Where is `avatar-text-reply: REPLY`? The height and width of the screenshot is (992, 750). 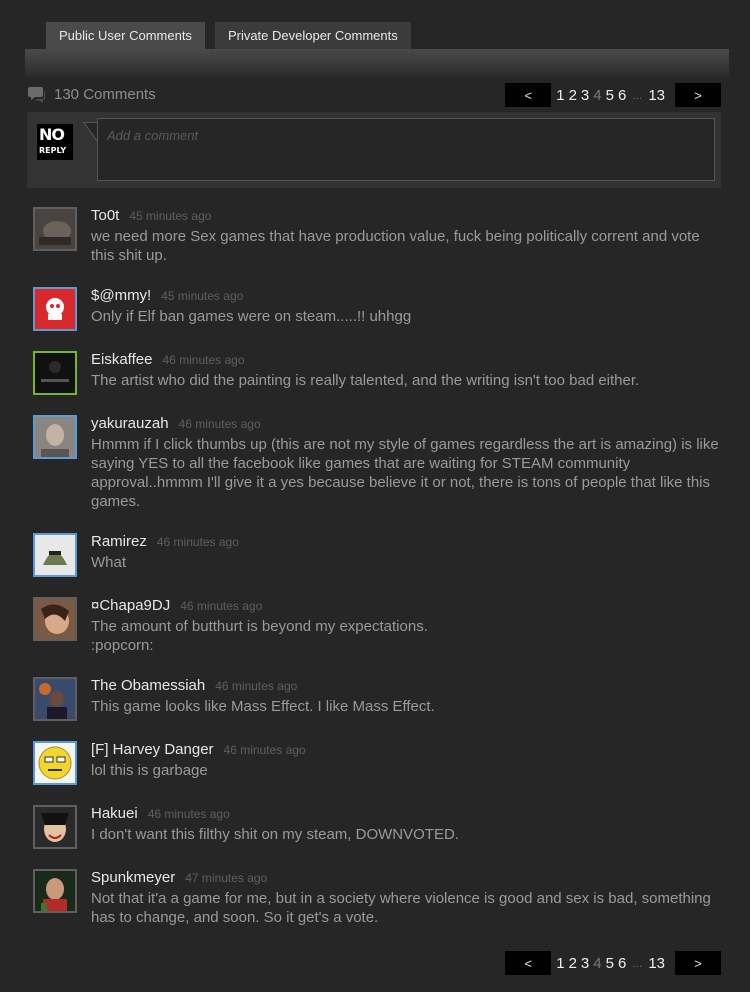 avatar-text-reply: REPLY is located at coordinates (53, 150).